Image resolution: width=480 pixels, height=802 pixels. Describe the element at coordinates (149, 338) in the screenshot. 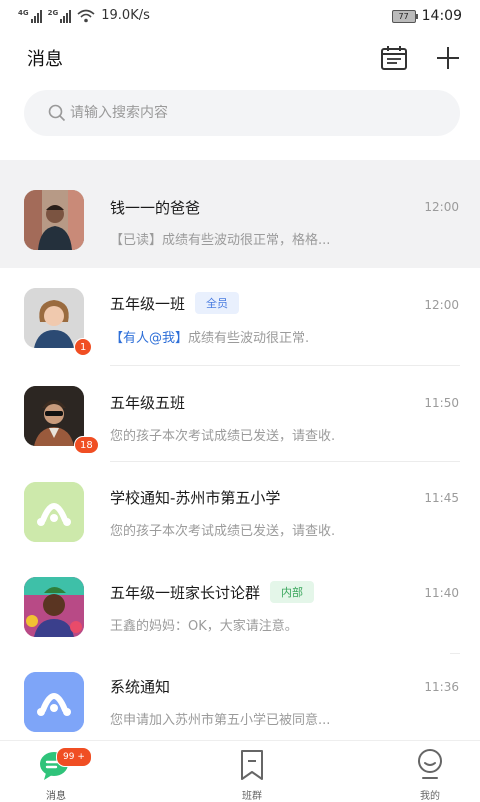

I see `mention-tag: 【有人@我】` at that location.